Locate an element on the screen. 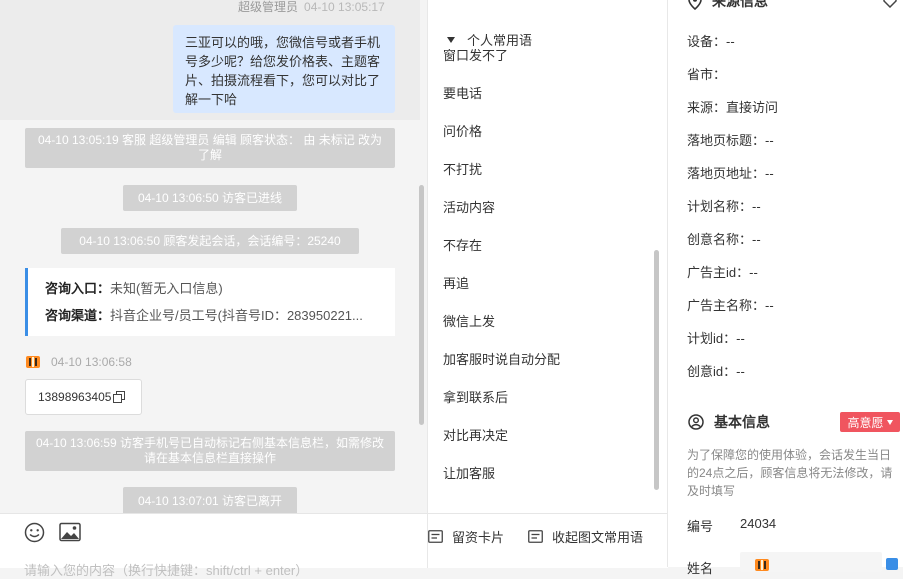 The image size is (903, 579). source-field-advertiser-name: 广告主名称：-- is located at coordinates (730, 305).